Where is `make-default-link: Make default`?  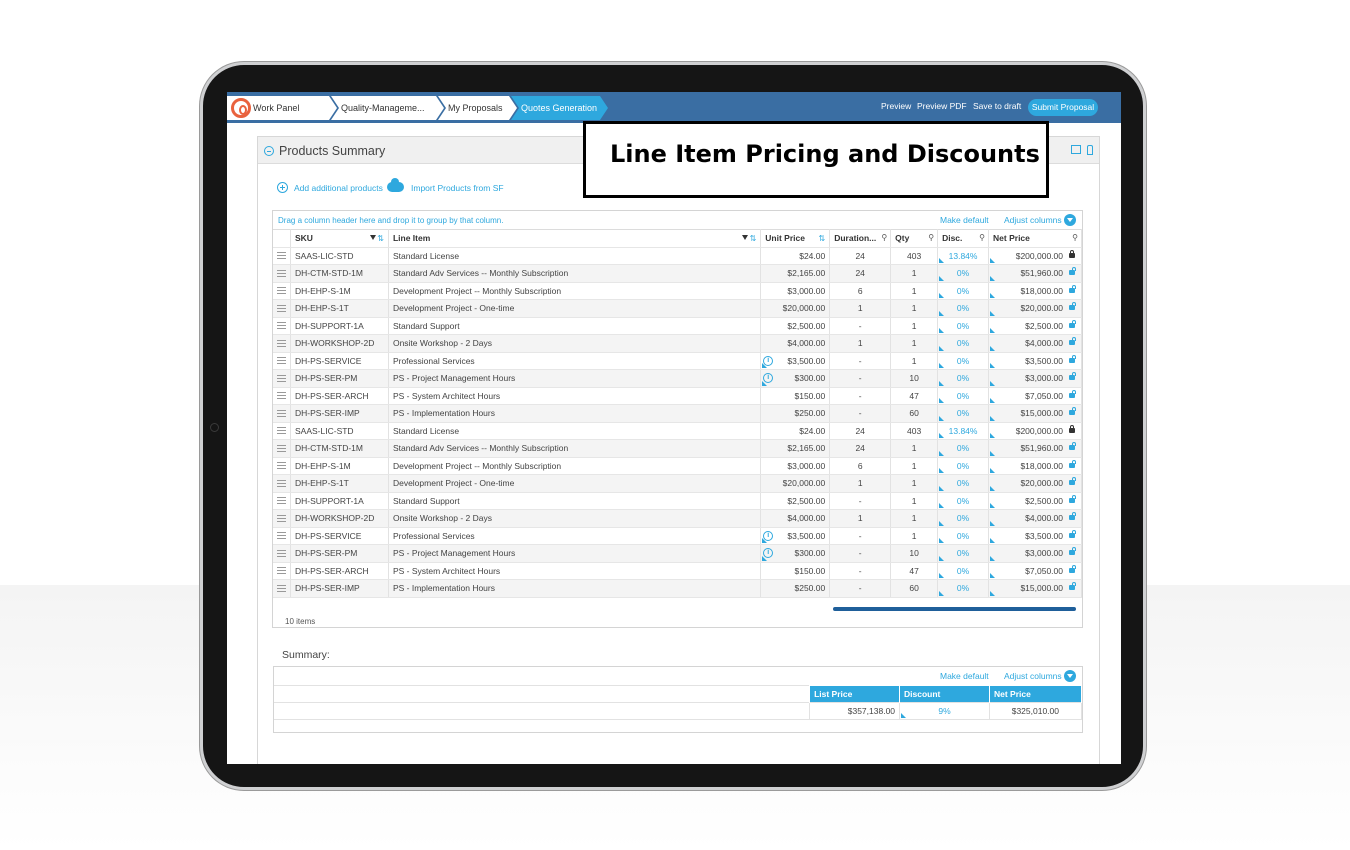 make-default-link: Make default is located at coordinates (964, 220).